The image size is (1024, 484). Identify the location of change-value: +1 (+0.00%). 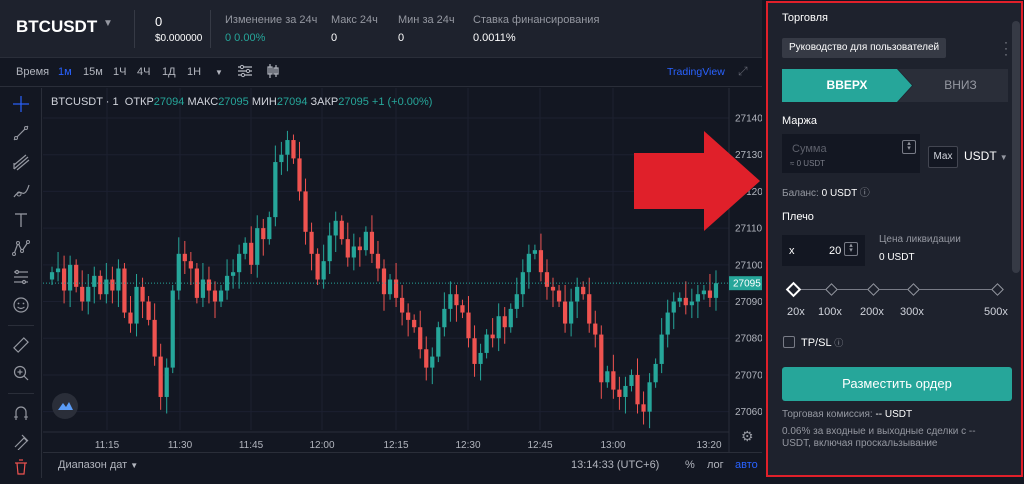
(402, 102).